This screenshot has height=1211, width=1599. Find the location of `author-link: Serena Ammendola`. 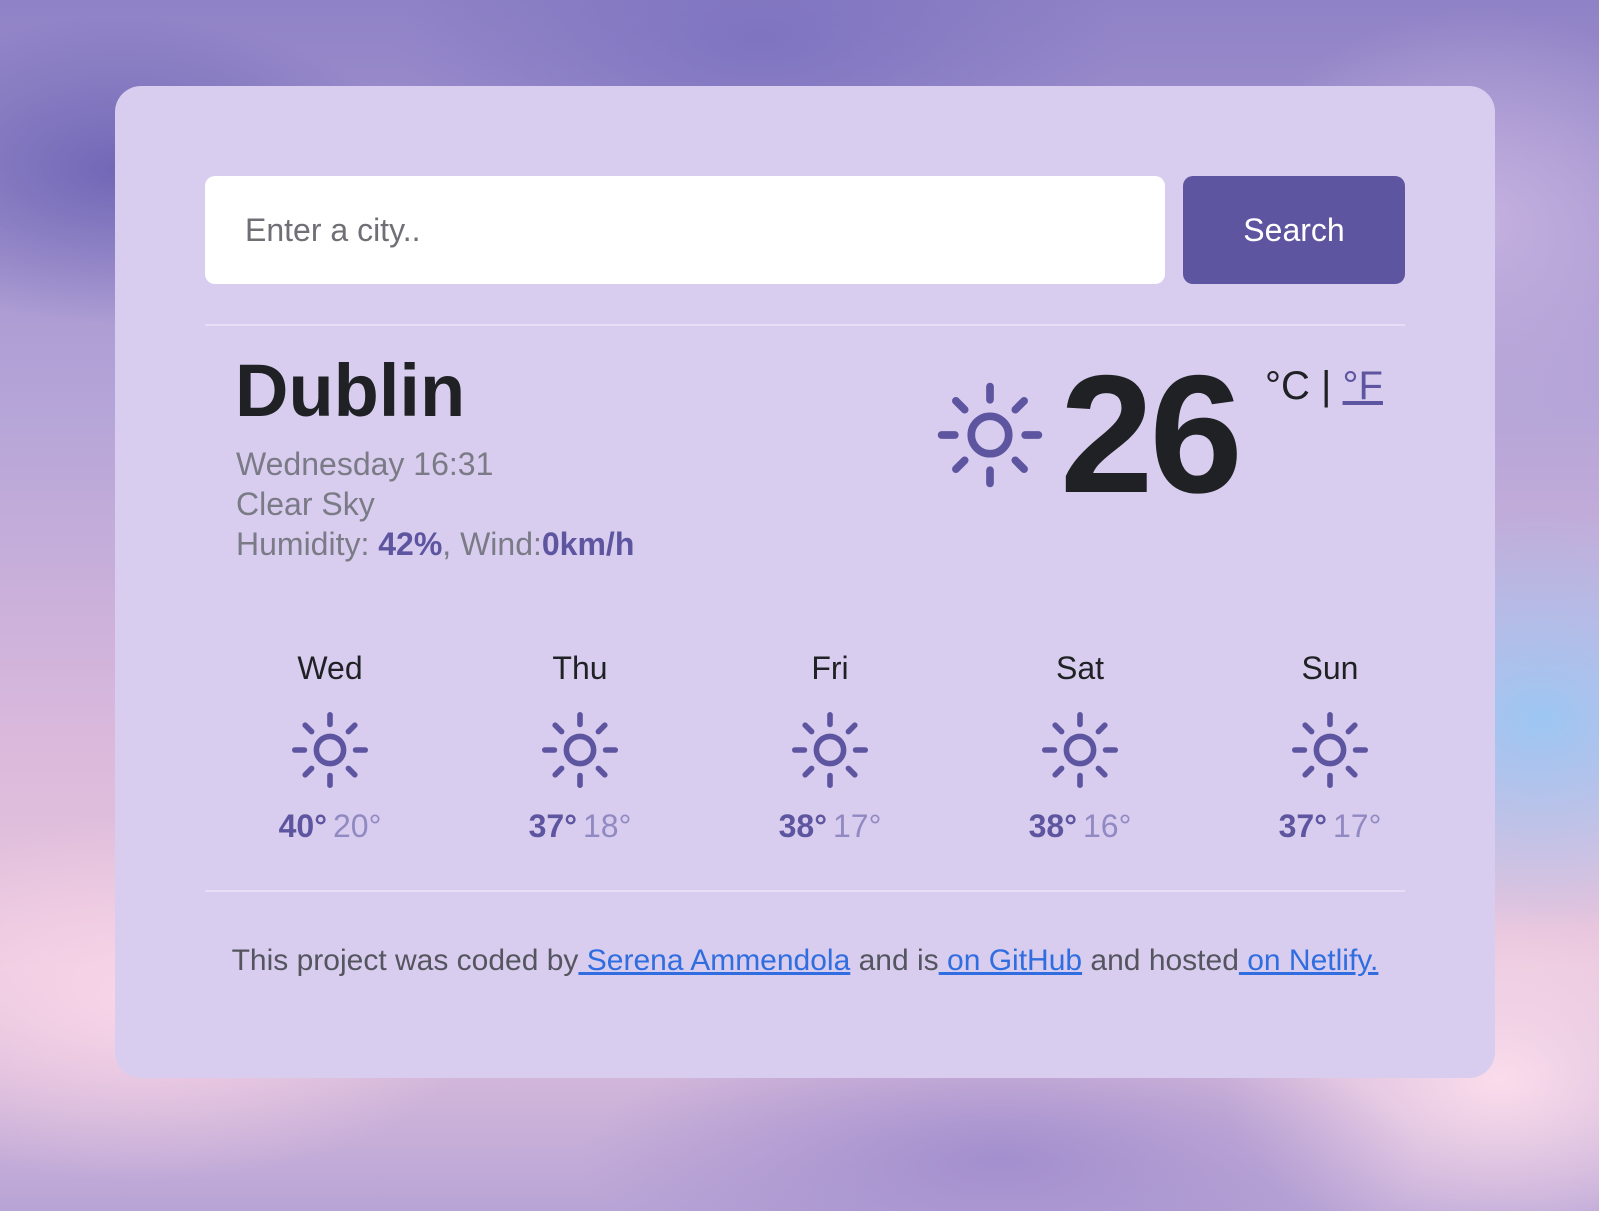

author-link: Serena Ammendola is located at coordinates (714, 960).